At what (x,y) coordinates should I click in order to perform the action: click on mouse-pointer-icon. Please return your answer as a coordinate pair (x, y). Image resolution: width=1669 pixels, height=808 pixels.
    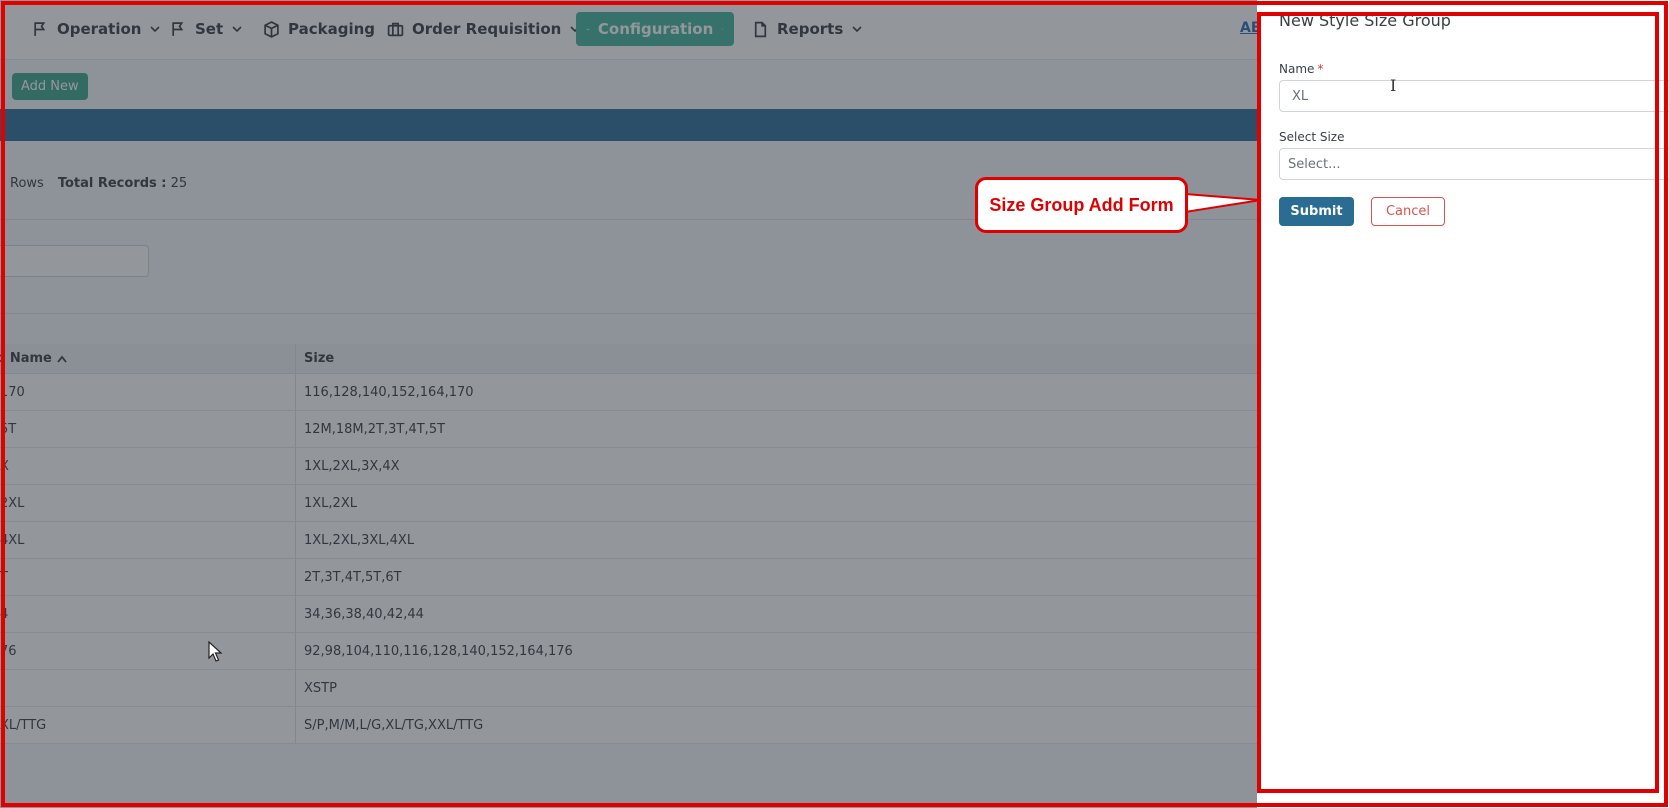
    Looking at the image, I should click on (215, 651).